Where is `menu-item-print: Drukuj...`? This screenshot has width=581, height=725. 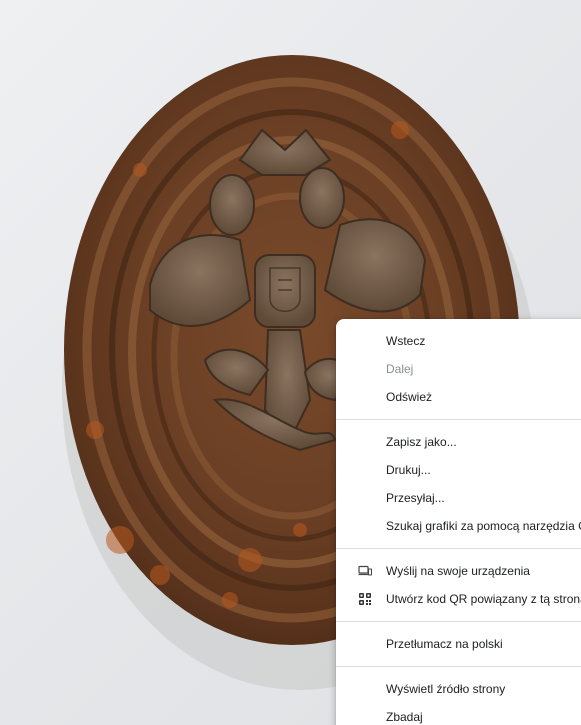 menu-item-print: Drukuj... is located at coordinates (458, 470).